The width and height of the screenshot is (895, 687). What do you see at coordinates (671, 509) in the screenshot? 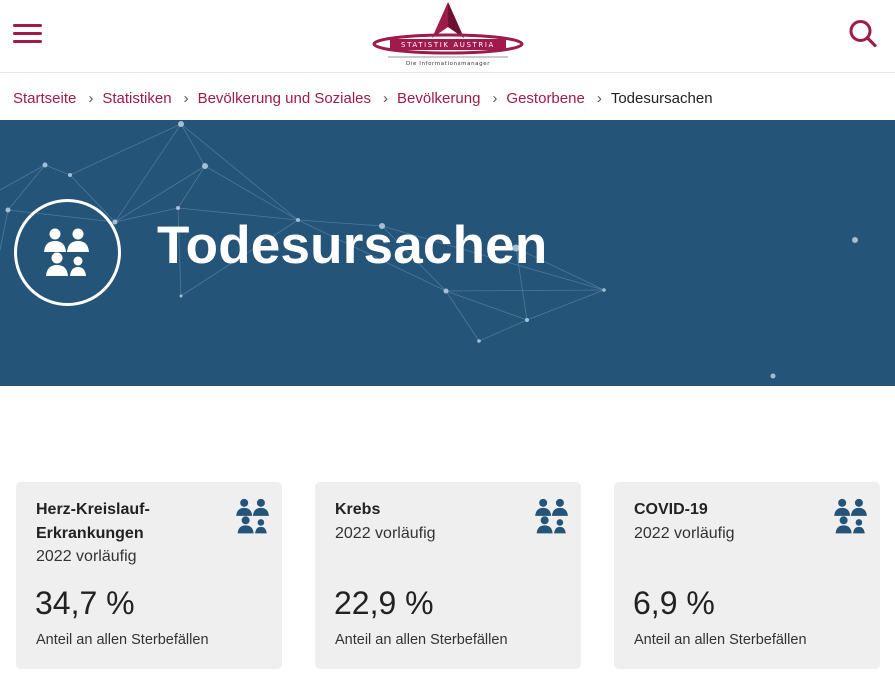
I see `card-title: COVID-19` at bounding box center [671, 509].